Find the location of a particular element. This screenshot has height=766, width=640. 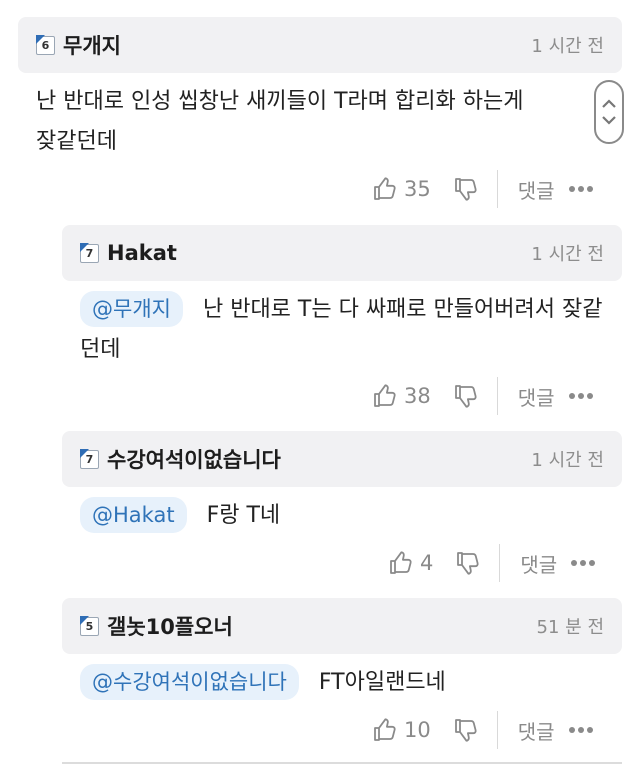

comment-actions: 4 댓글 is located at coordinates (492, 563).